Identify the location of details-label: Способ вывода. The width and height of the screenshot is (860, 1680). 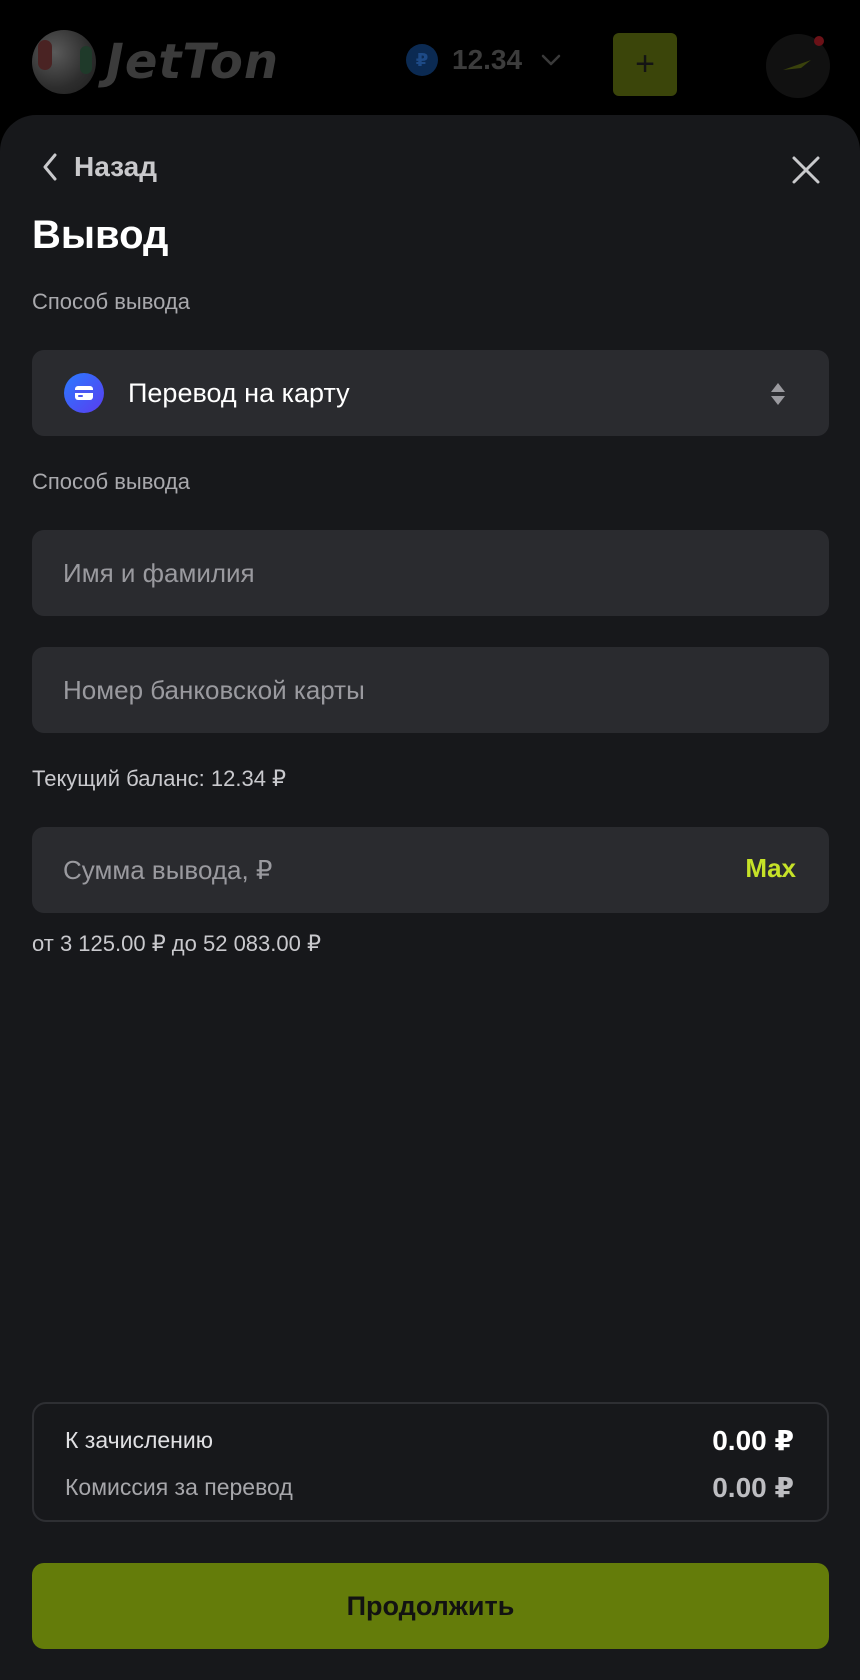
(111, 481).